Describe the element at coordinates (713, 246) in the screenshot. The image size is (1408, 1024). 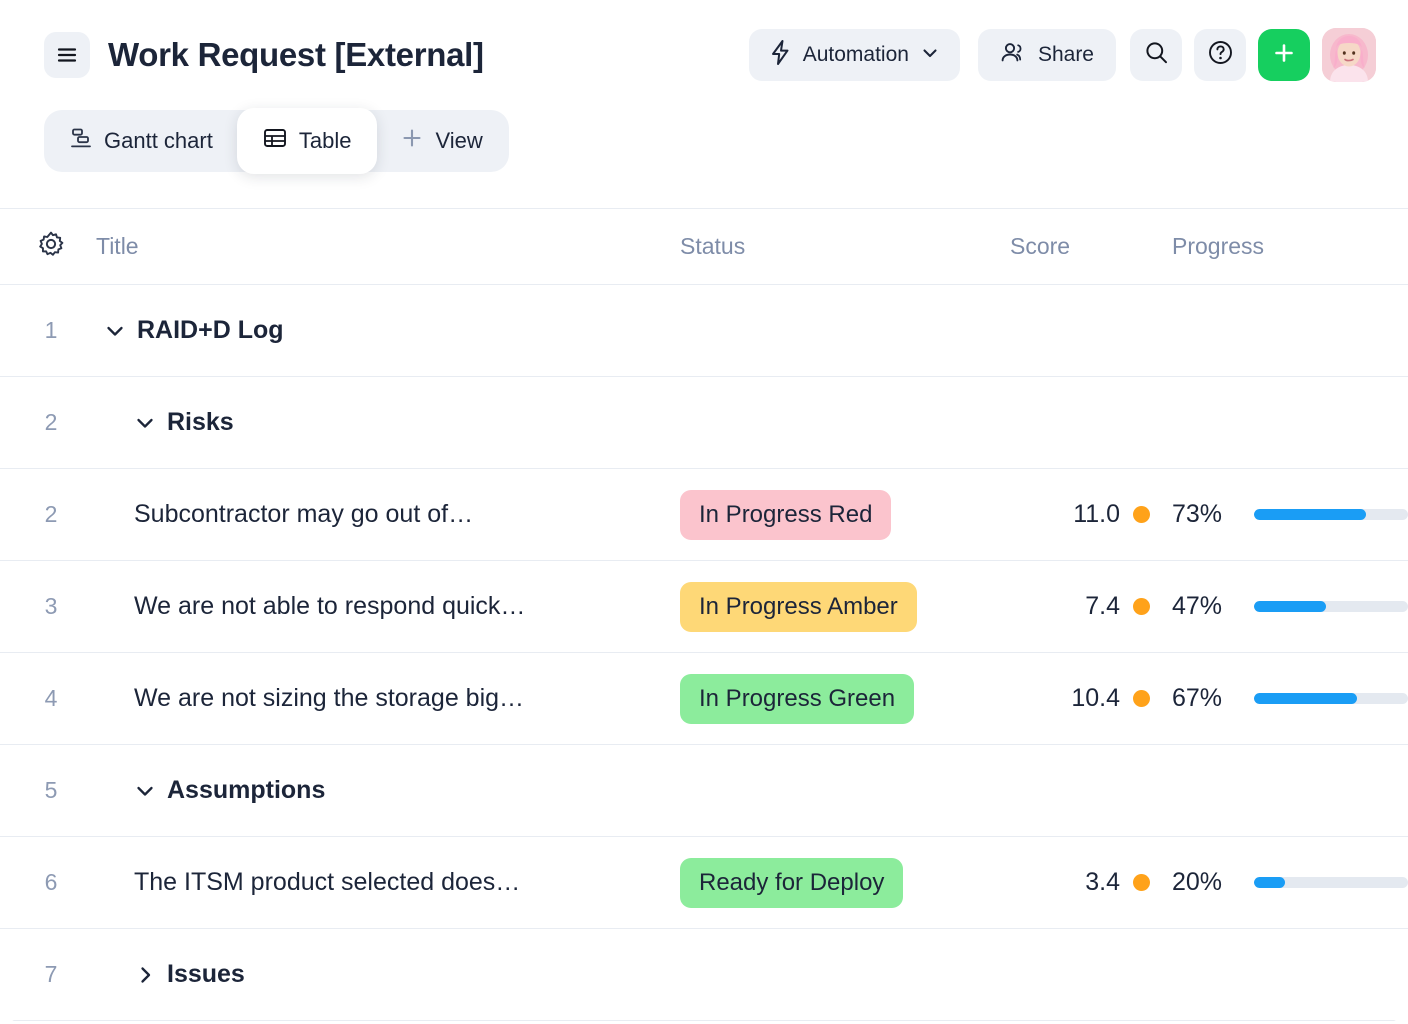
I see `column-header-status: Status` at that location.